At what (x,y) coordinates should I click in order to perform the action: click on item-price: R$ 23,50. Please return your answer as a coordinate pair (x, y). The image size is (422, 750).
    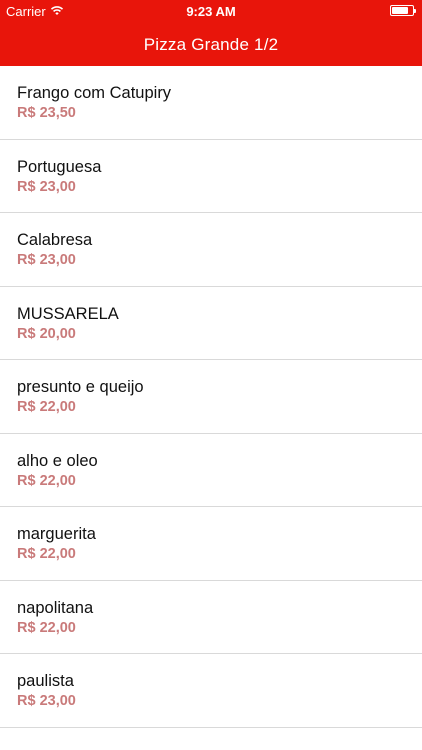
    Looking at the image, I should click on (46, 113).